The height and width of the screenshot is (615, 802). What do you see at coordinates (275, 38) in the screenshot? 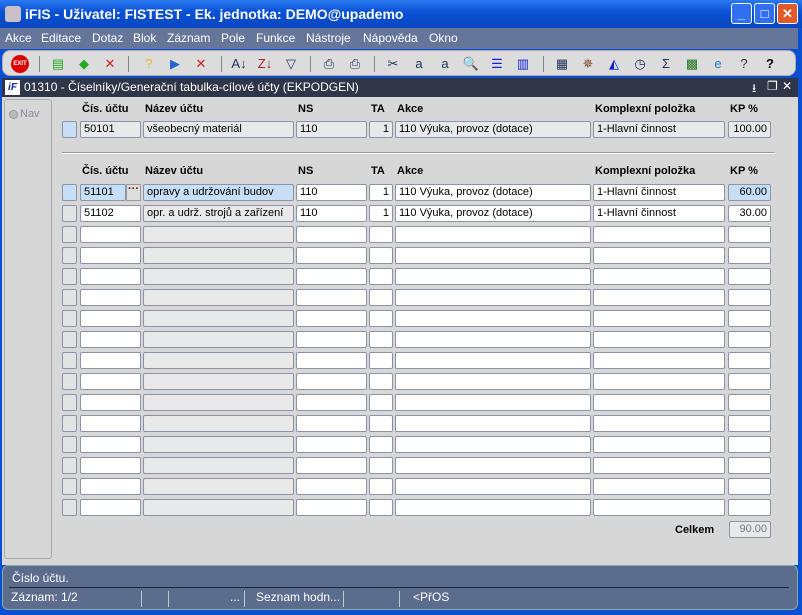
I see `menu-funkce: Funkce` at bounding box center [275, 38].